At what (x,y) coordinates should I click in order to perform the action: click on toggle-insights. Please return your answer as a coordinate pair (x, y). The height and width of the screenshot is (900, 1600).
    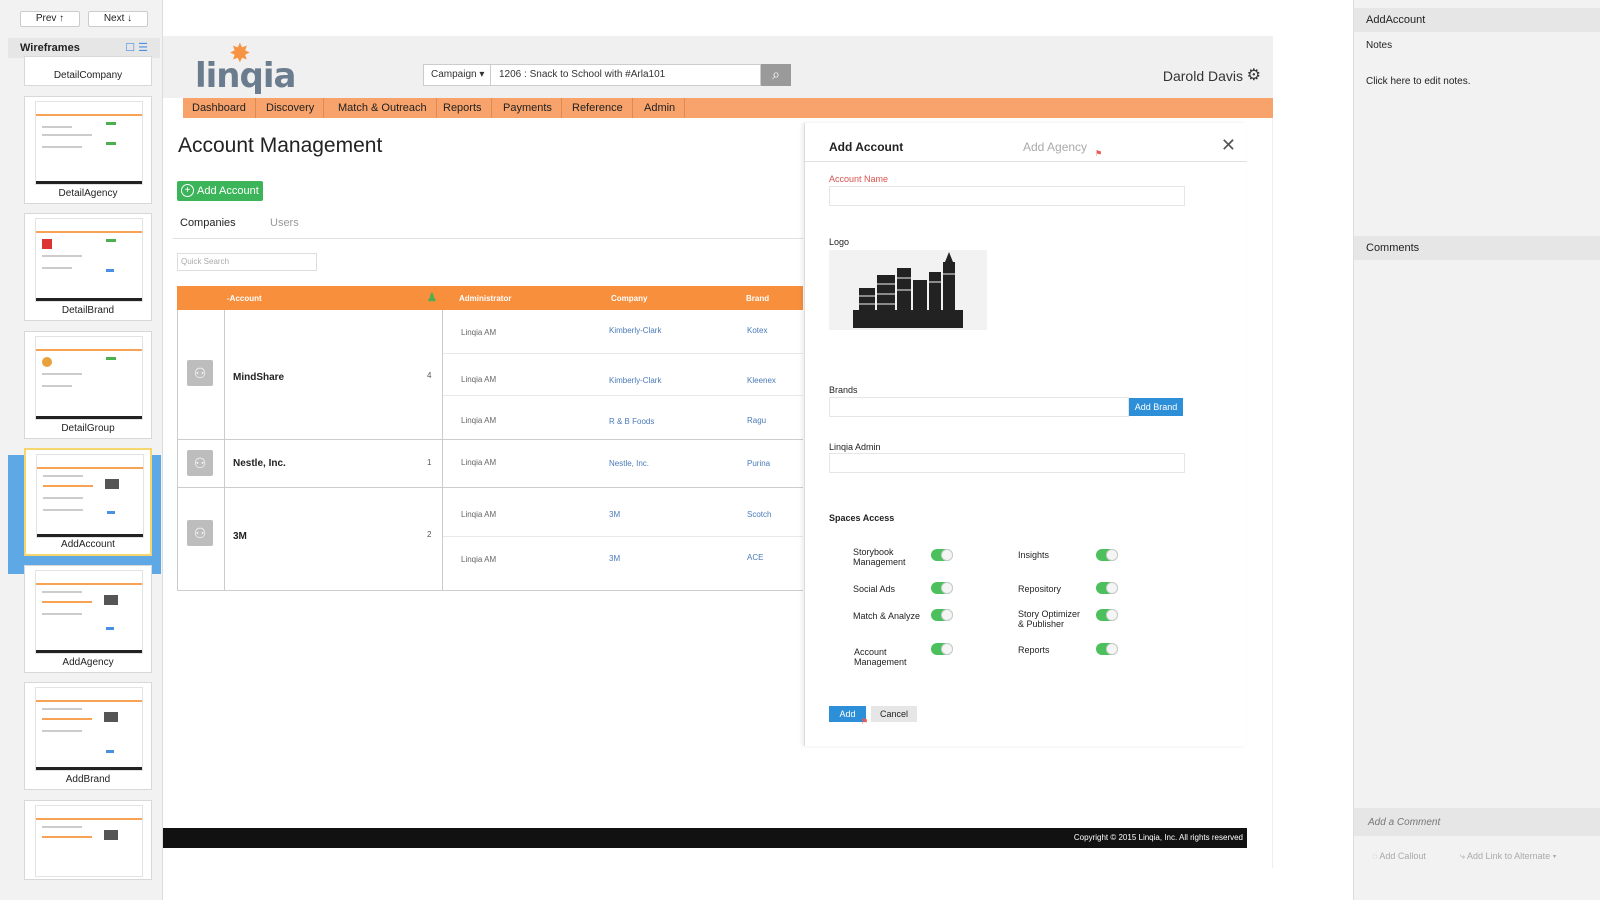
    Looking at the image, I should click on (1107, 555).